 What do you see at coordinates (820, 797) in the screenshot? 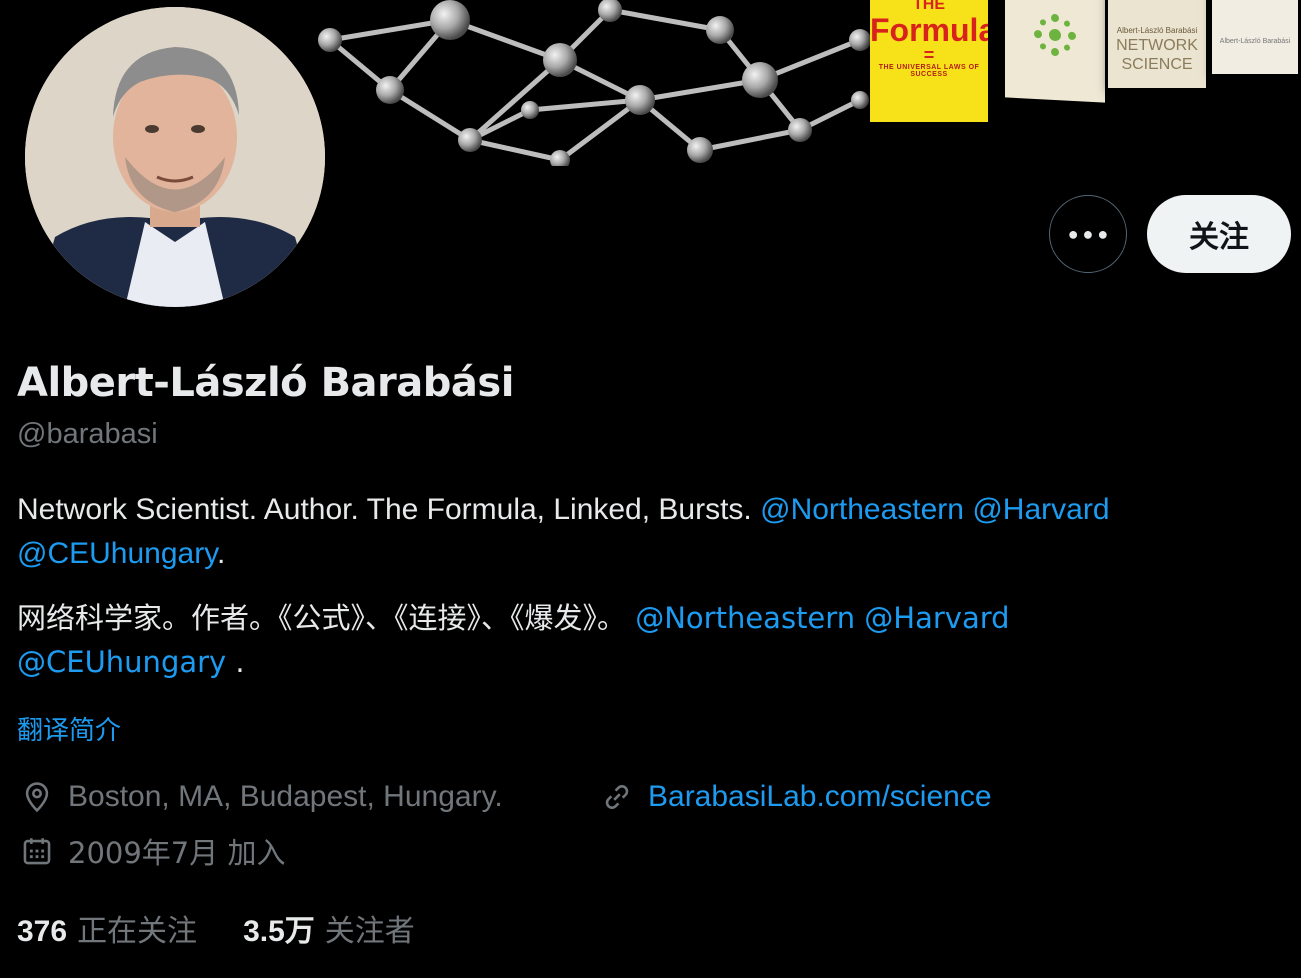
I see `website-link: BarabasiLab.com/science` at bounding box center [820, 797].